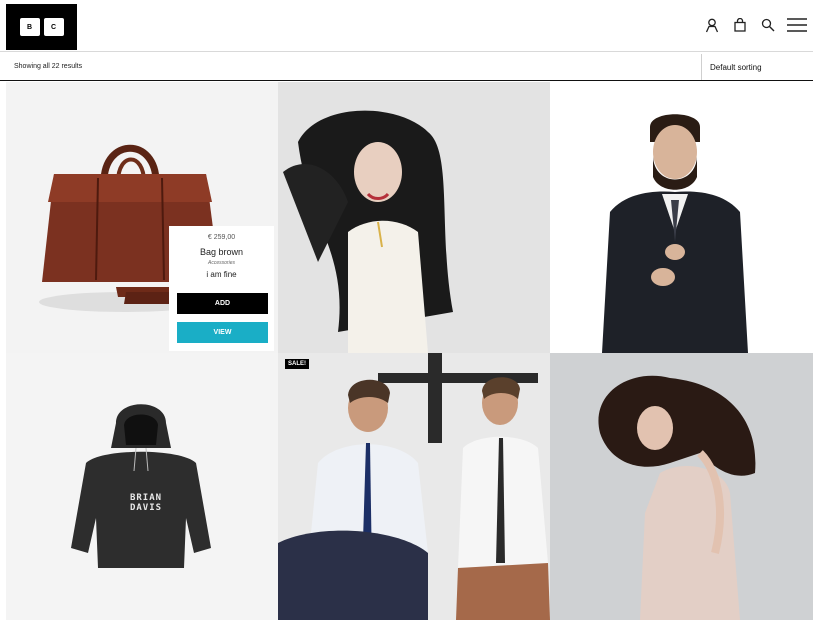  Describe the element at coordinates (406, 26) in the screenshot. I see `site-header: B C` at that location.